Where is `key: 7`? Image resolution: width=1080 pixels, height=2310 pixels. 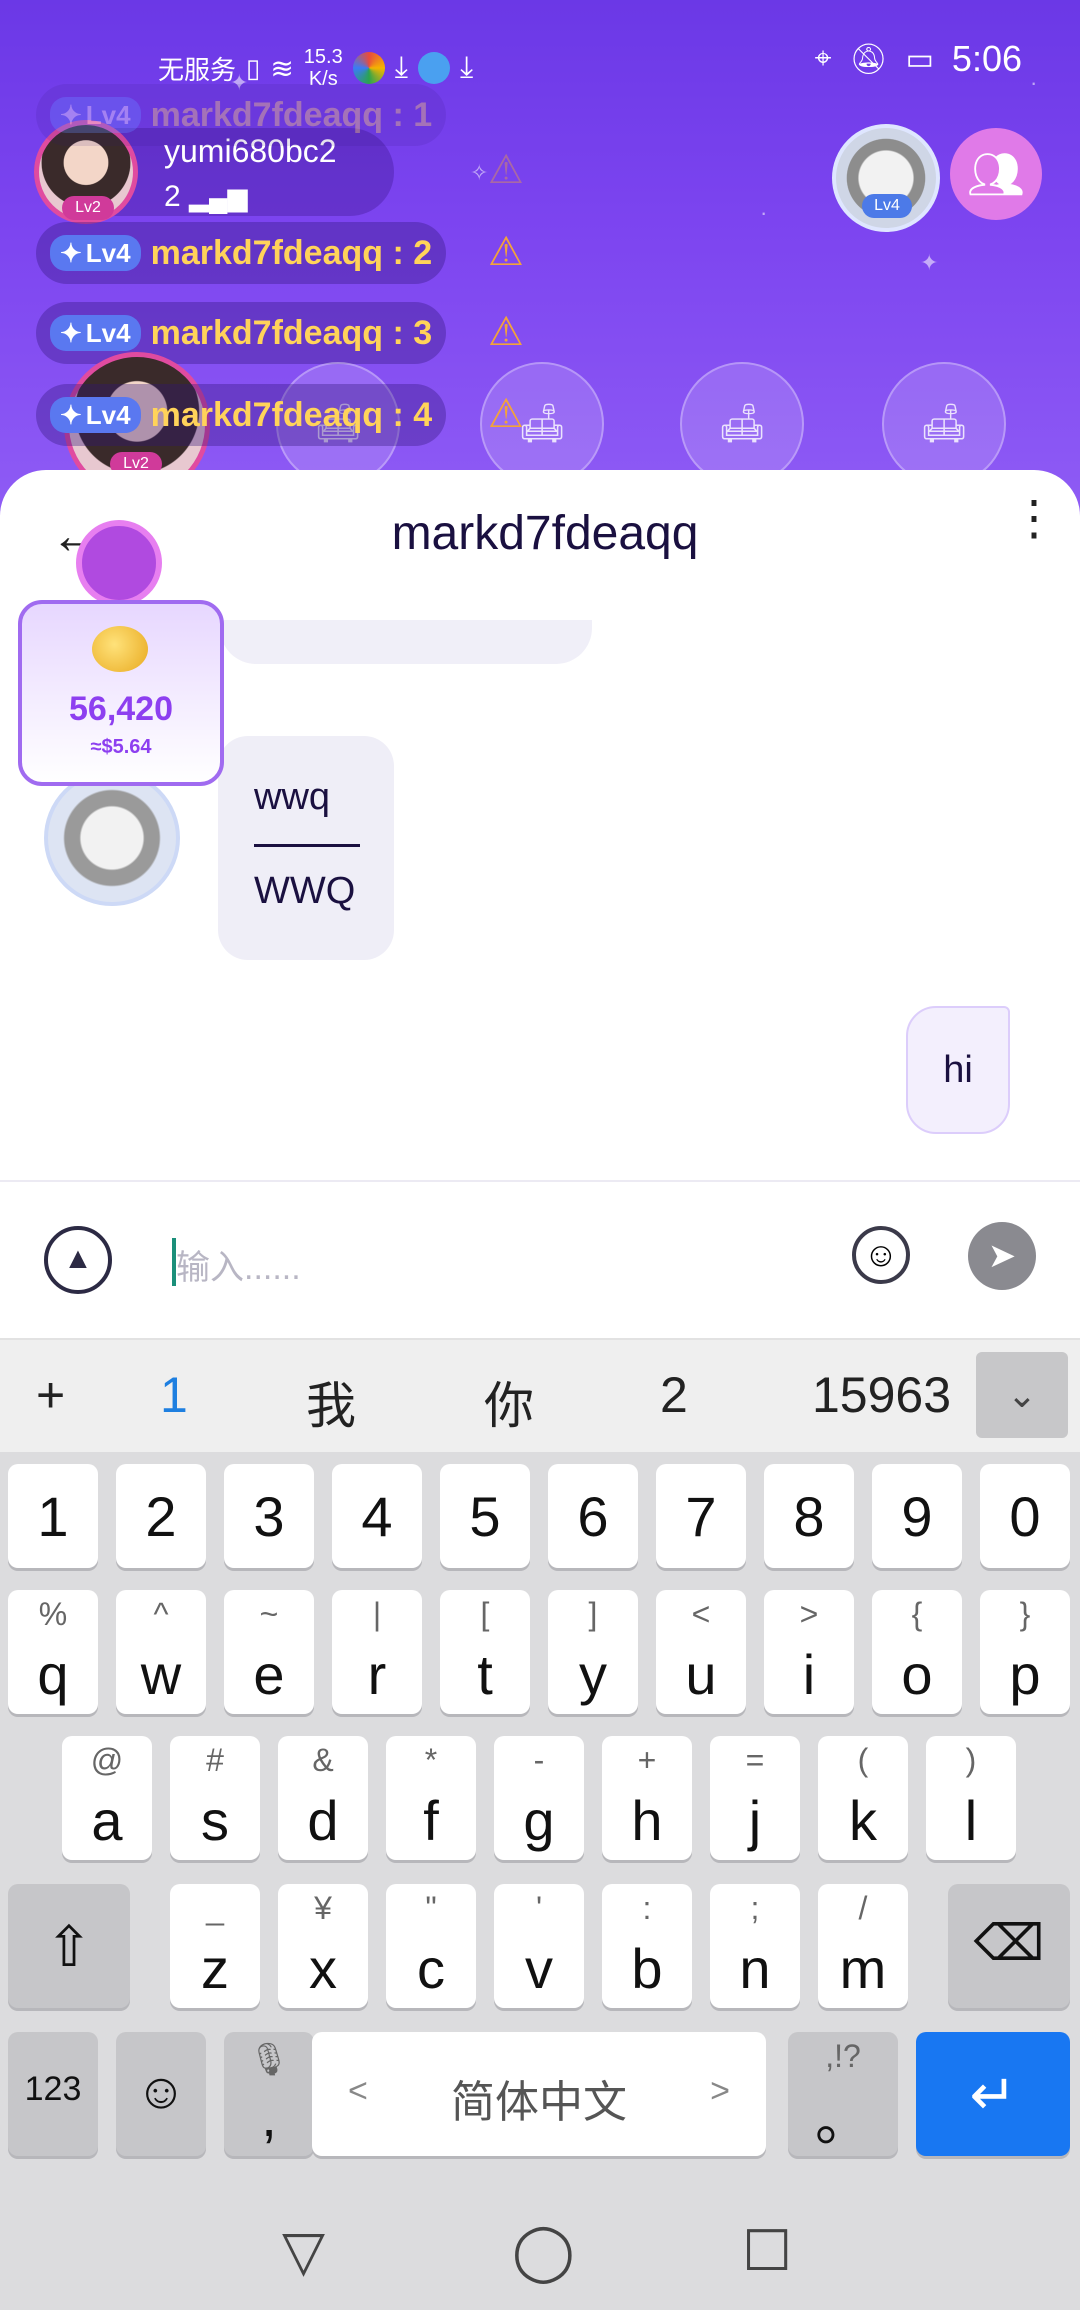 key: 7 is located at coordinates (701, 1516).